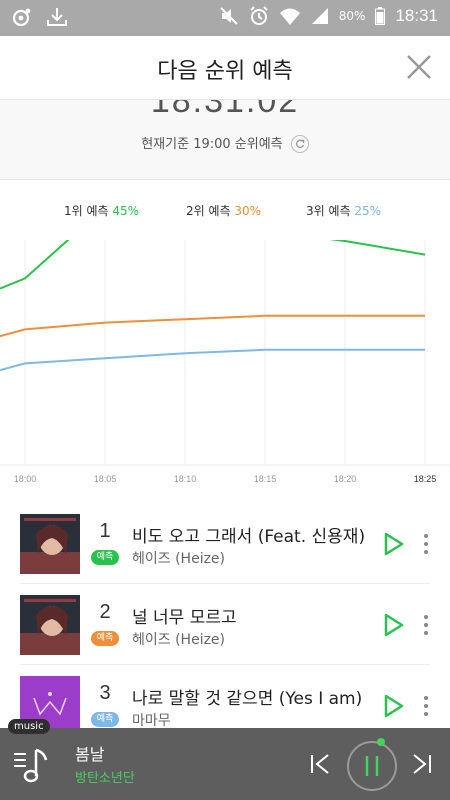  Describe the element at coordinates (105, 531) in the screenshot. I see `rank-number: 1` at that location.